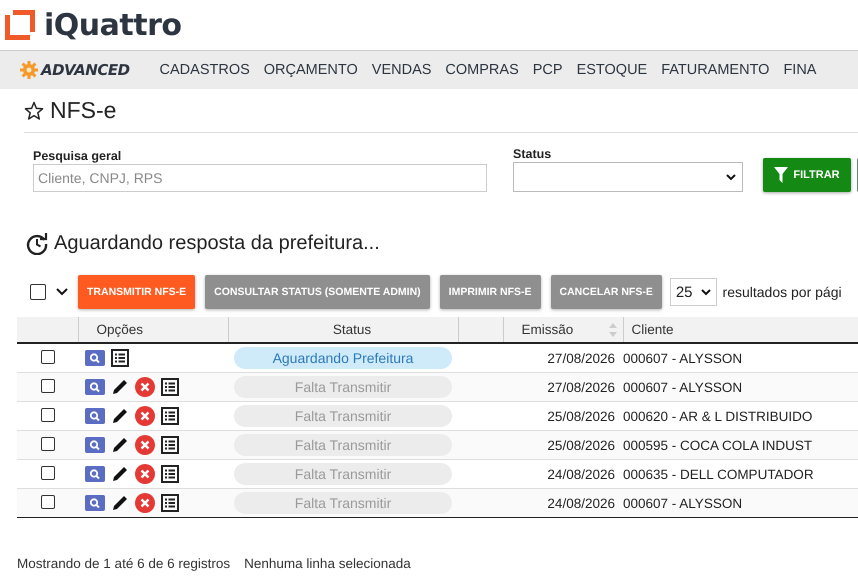 The width and height of the screenshot is (858, 580). What do you see at coordinates (34, 110) in the screenshot?
I see `star-icon` at bounding box center [34, 110].